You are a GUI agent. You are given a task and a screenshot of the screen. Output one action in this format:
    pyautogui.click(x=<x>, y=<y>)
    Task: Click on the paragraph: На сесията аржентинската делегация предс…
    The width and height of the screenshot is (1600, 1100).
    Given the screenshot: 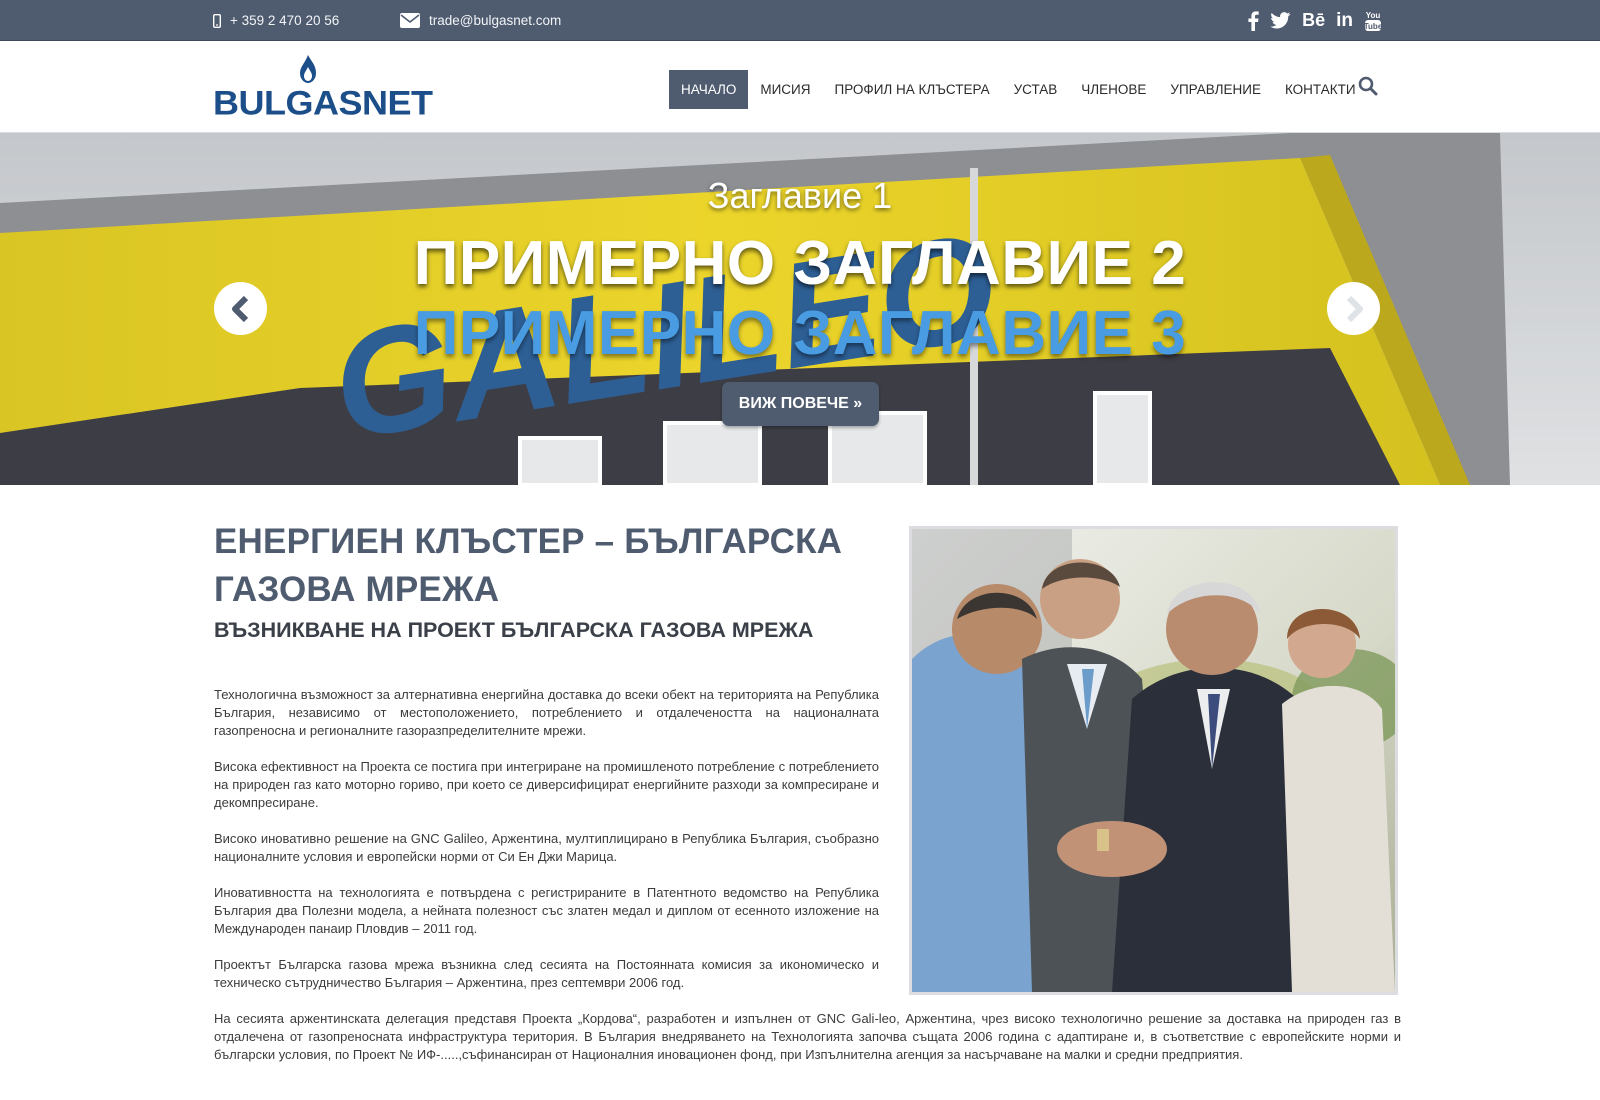 What is the action you would take?
    pyautogui.click(x=807, y=1036)
    